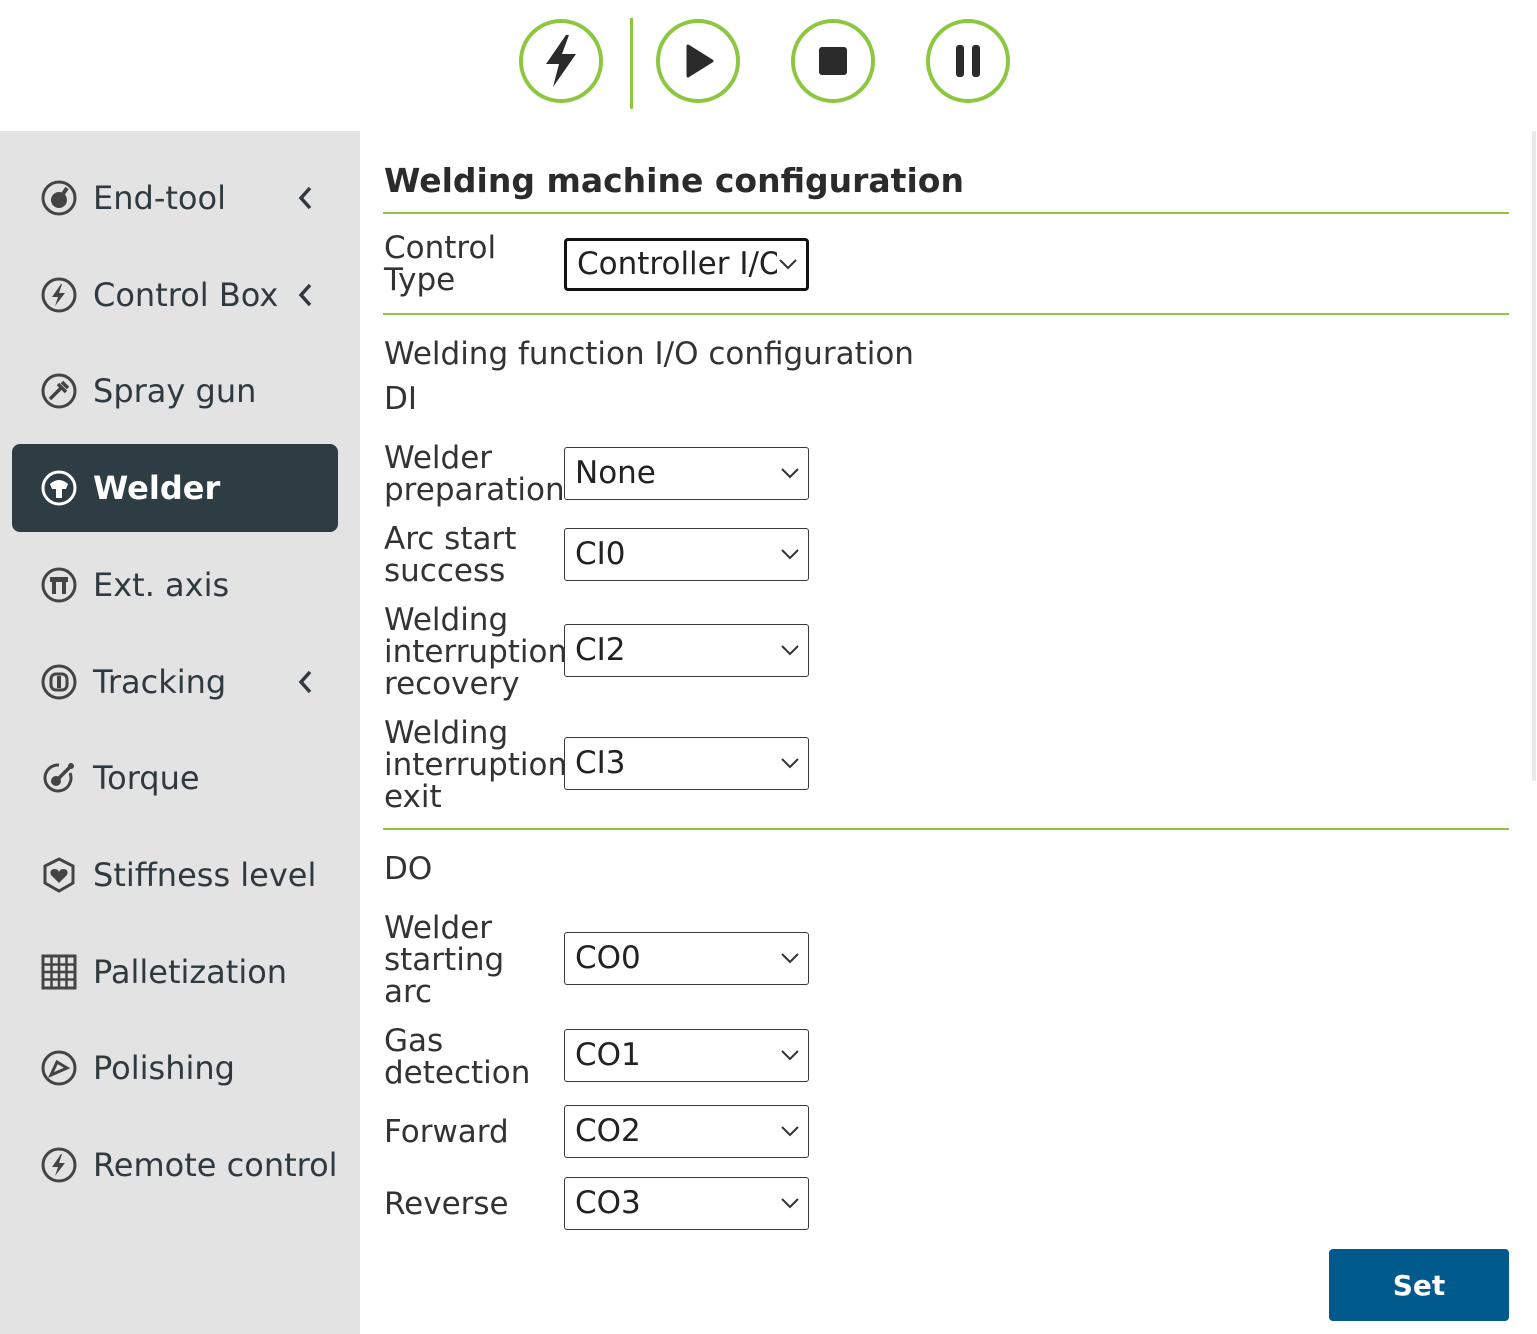 The image size is (1537, 1334). What do you see at coordinates (457, 1057) in the screenshot?
I see `gas-detection-label: Gas detection` at bounding box center [457, 1057].